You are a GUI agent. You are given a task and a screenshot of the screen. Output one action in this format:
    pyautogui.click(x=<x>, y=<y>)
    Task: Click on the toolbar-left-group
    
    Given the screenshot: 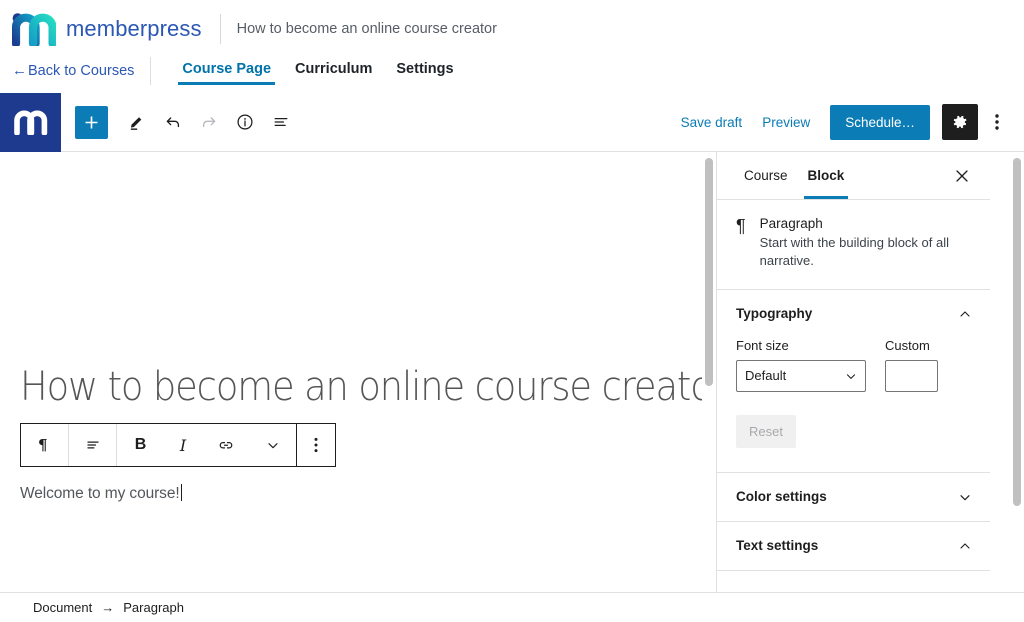 What is the action you would take?
    pyautogui.click(x=180, y=122)
    